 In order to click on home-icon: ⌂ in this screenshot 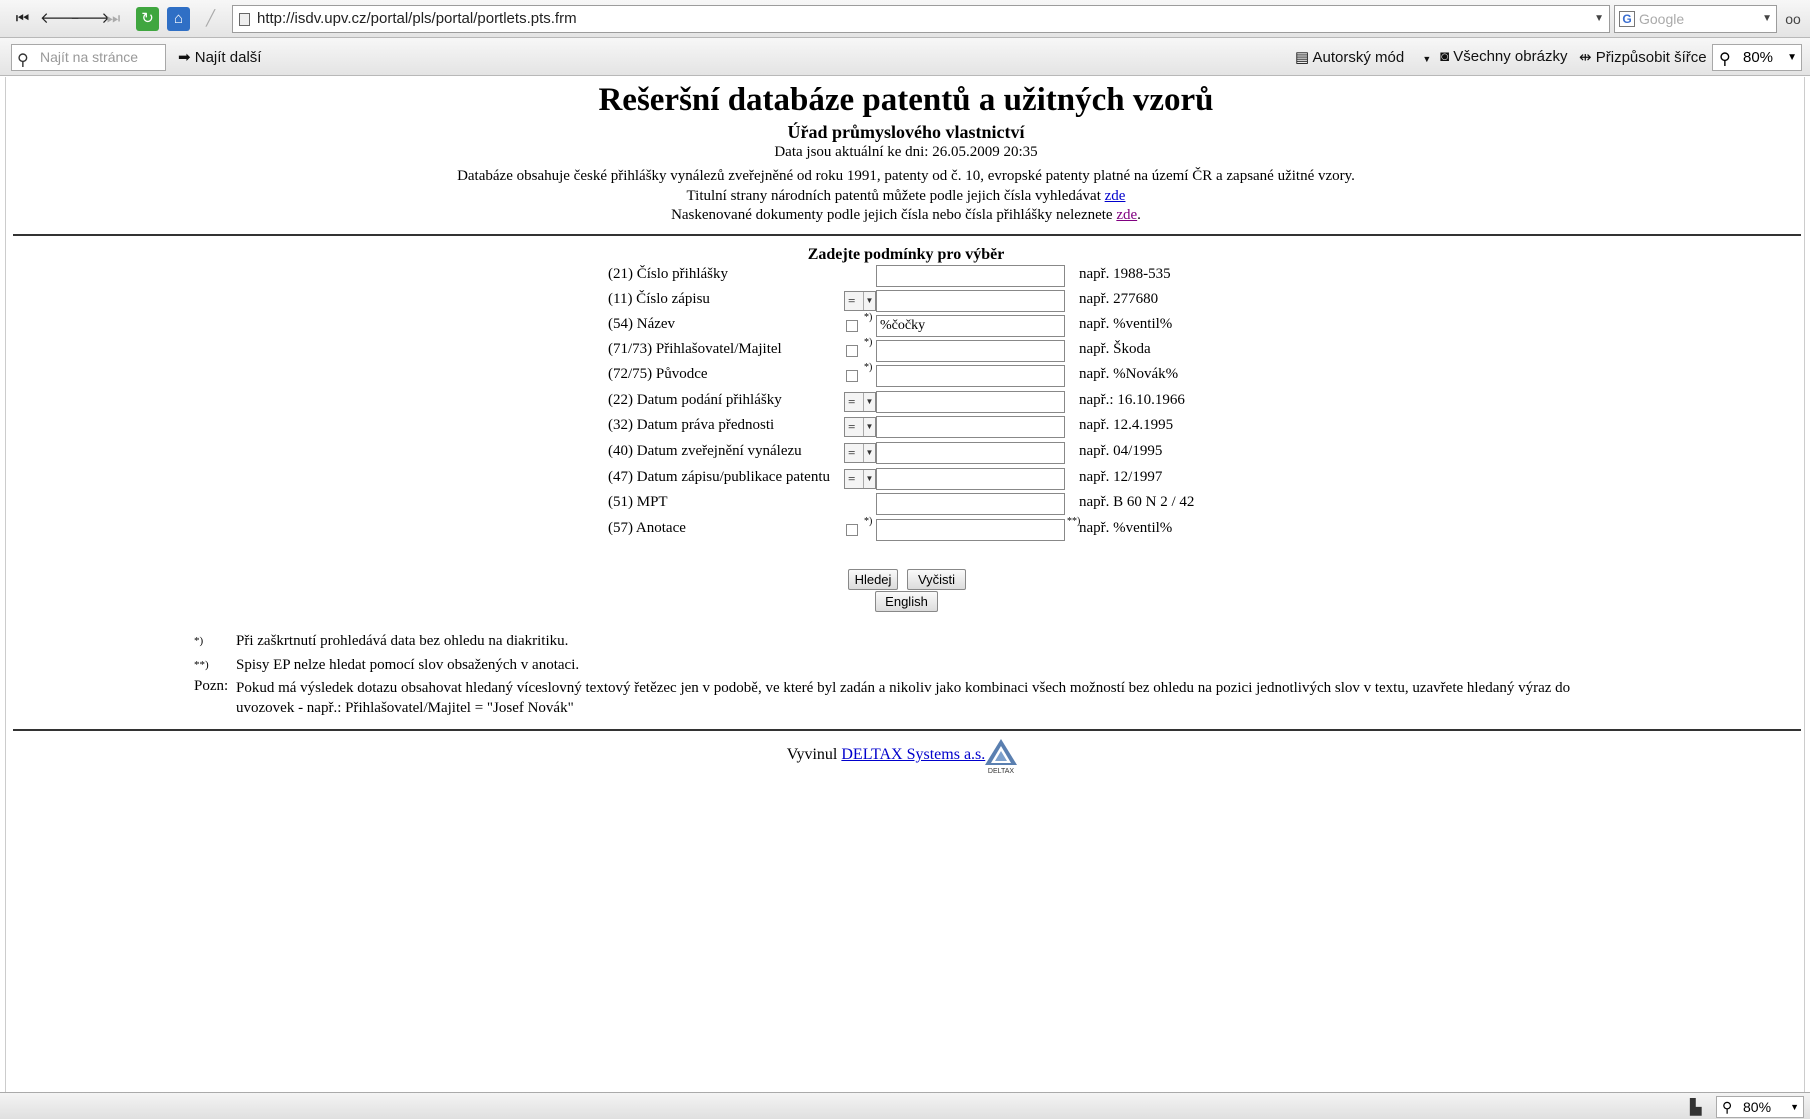, I will do `click(178, 19)`.